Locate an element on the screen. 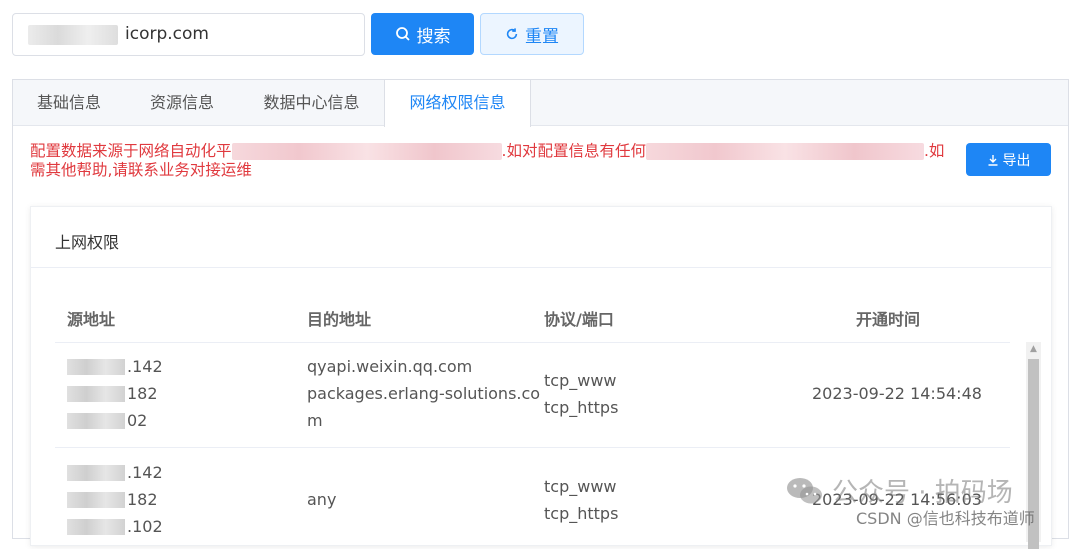 This screenshot has height=549, width=1080. tab-datacenter-info: 数据中心信息 is located at coordinates (311, 103).